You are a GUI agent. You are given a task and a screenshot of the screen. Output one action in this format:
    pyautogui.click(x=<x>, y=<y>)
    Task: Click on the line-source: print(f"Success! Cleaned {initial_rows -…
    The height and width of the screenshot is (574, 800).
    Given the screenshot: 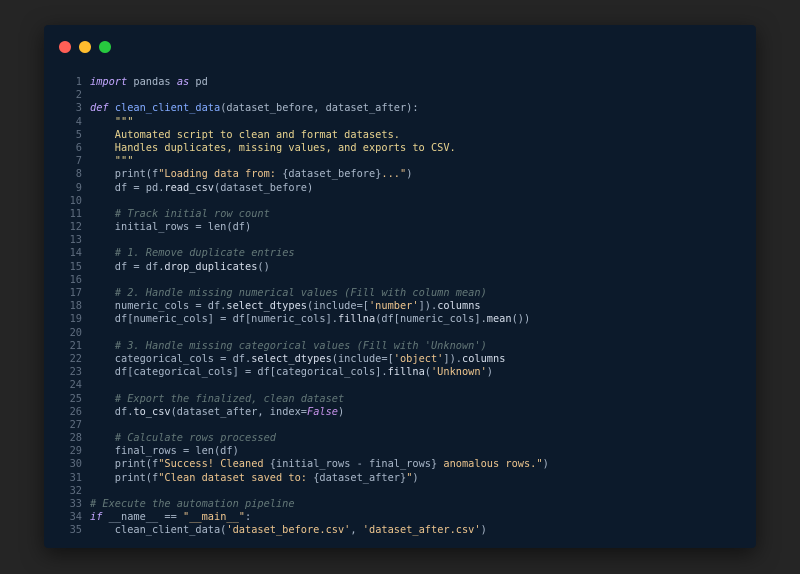 What is the action you would take?
    pyautogui.click(x=315, y=464)
    